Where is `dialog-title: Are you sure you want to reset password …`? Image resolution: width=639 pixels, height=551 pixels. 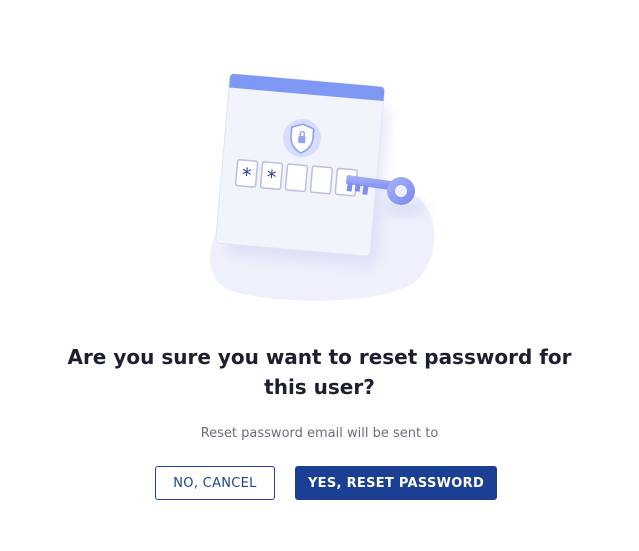
dialog-title: Are you sure you want to reset password … is located at coordinates (319, 372).